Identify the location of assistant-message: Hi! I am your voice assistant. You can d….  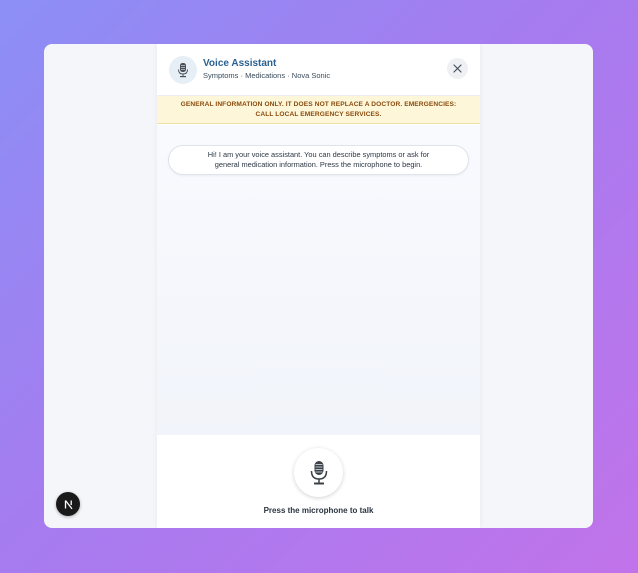
(318, 160).